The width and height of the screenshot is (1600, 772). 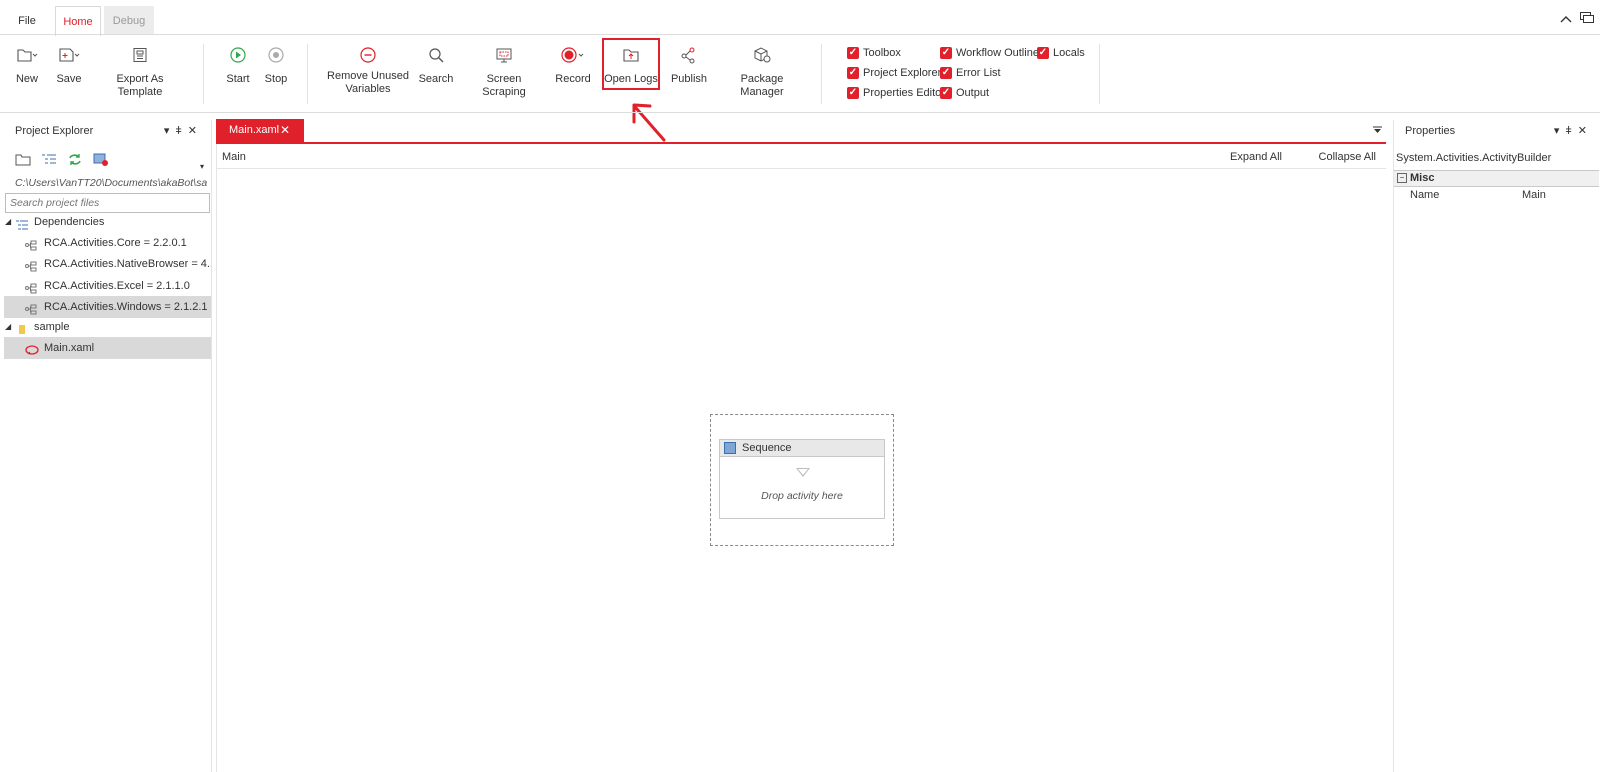 I want to click on property-name: Name, so click(x=1425, y=195).